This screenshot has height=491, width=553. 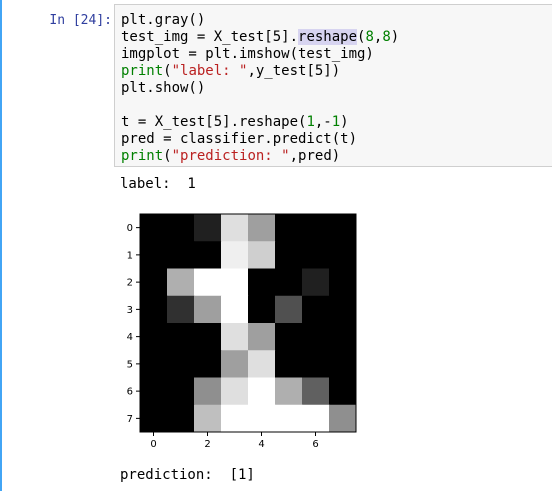 What do you see at coordinates (315, 444) in the screenshot?
I see `x-tick-label: 6` at bounding box center [315, 444].